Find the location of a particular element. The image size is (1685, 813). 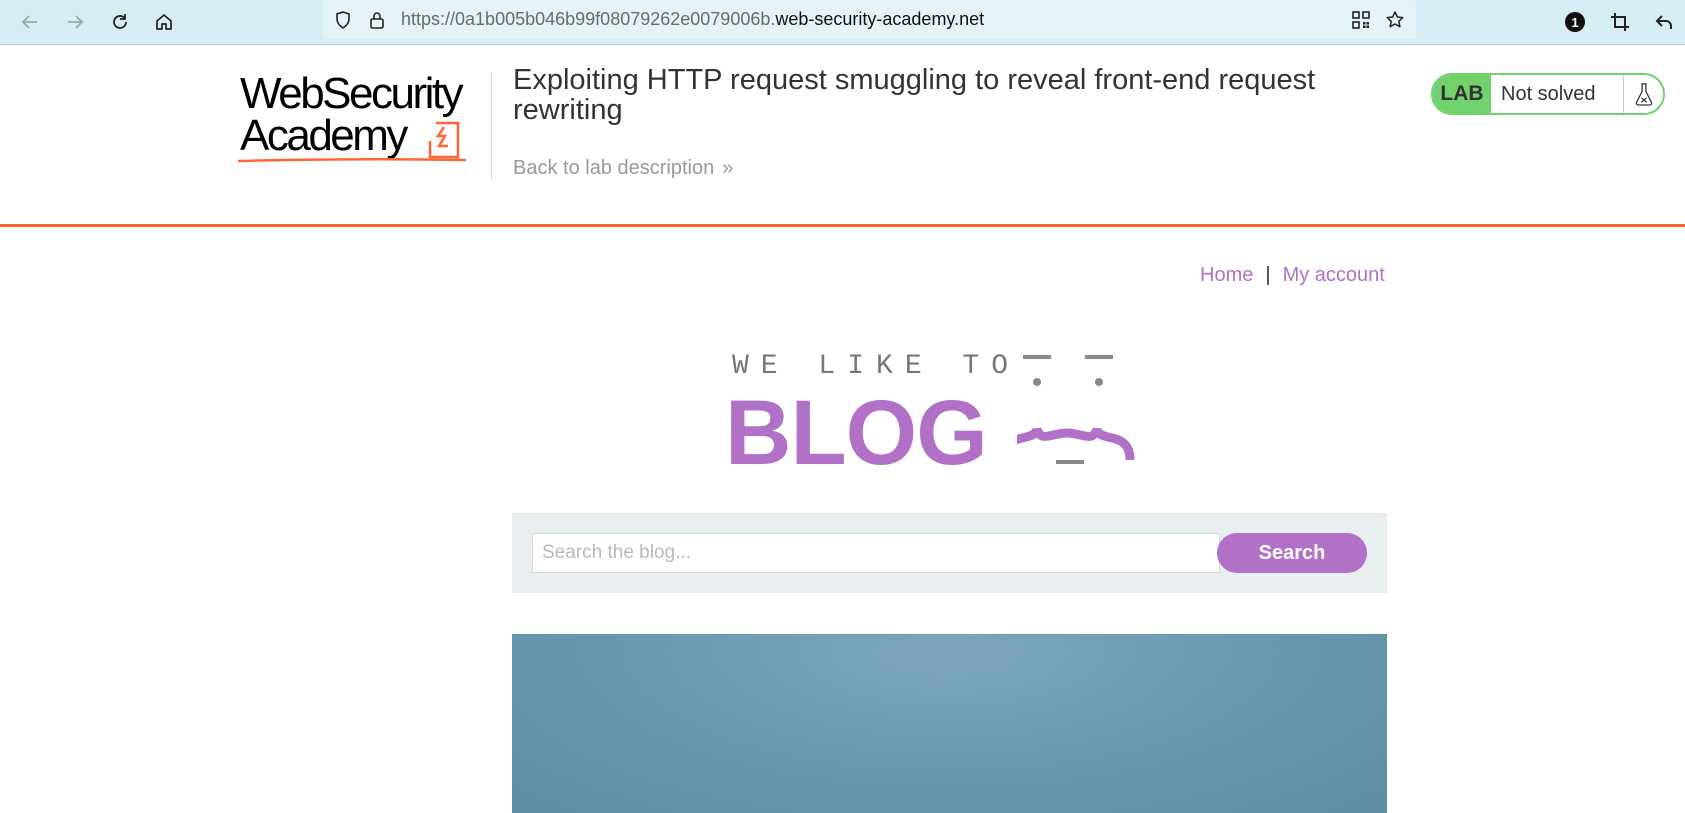

site-nav: Home | My account is located at coordinates (1292, 275).